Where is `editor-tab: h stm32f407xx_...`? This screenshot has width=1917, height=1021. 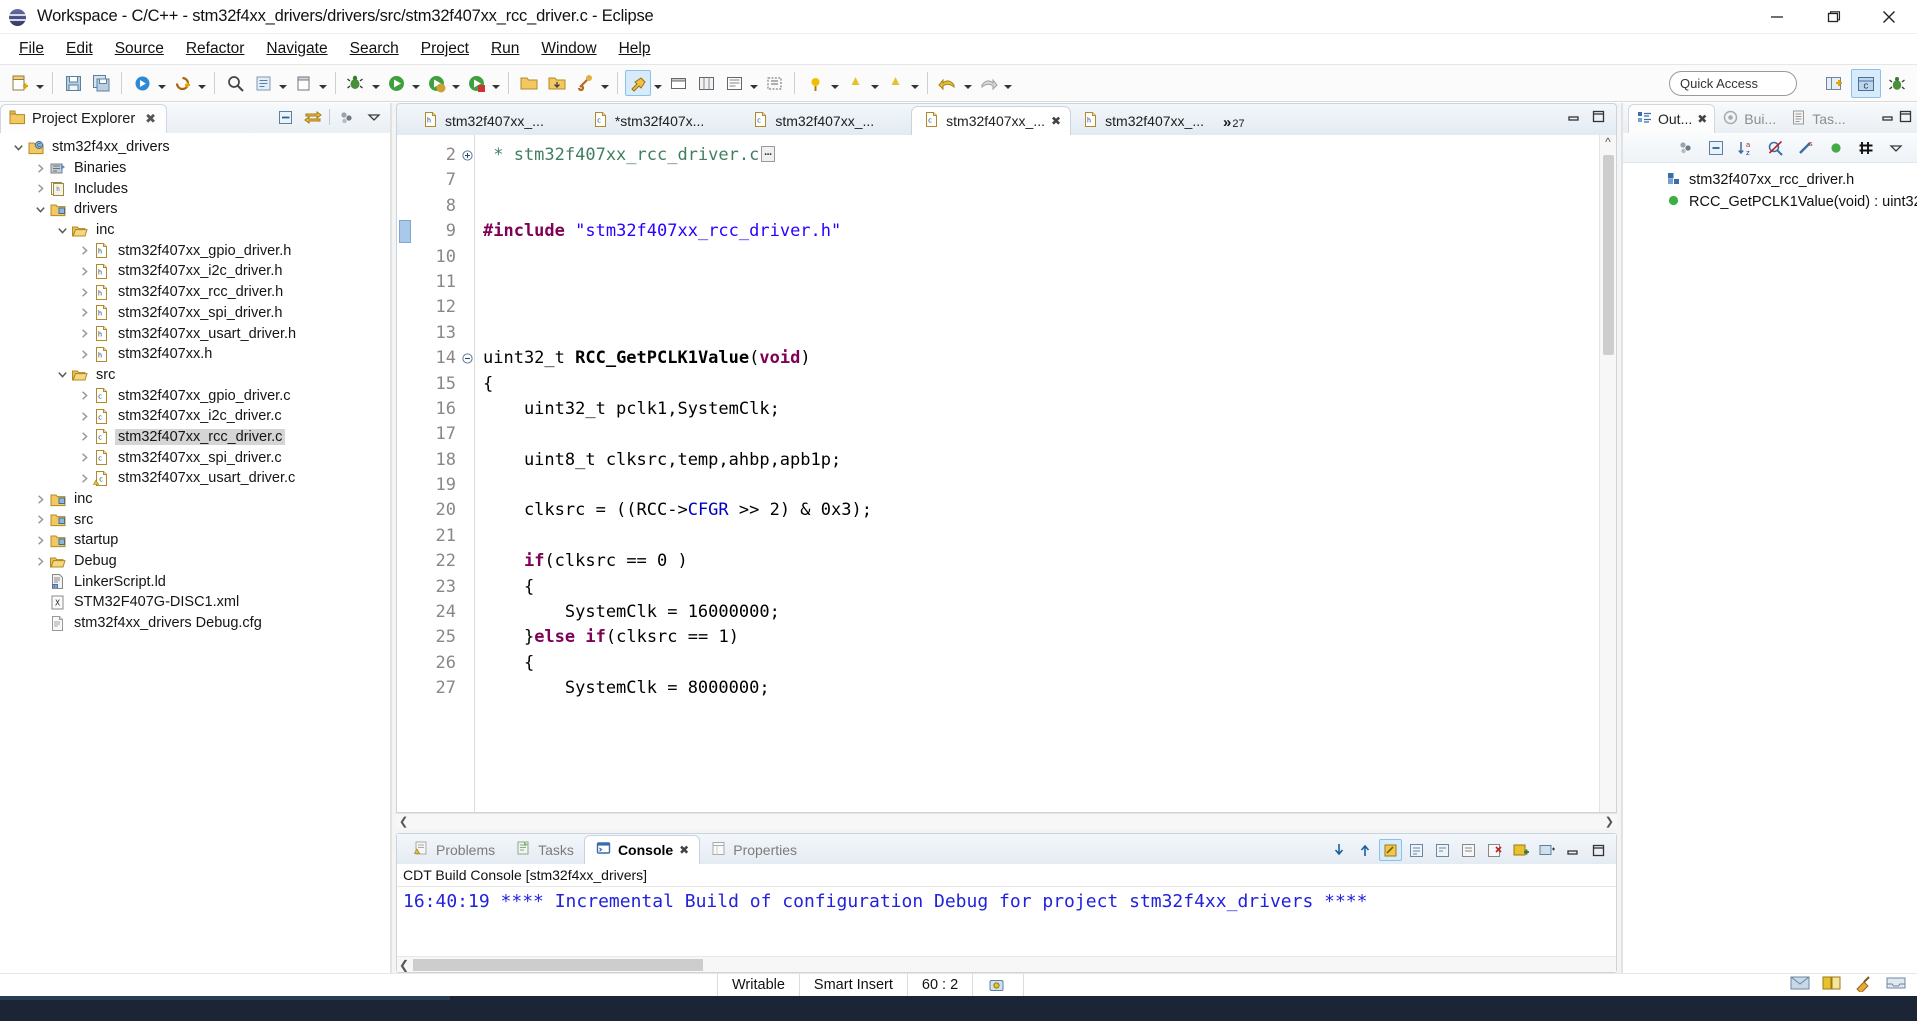 editor-tab: h stm32f407xx_... is located at coordinates (1143, 121).